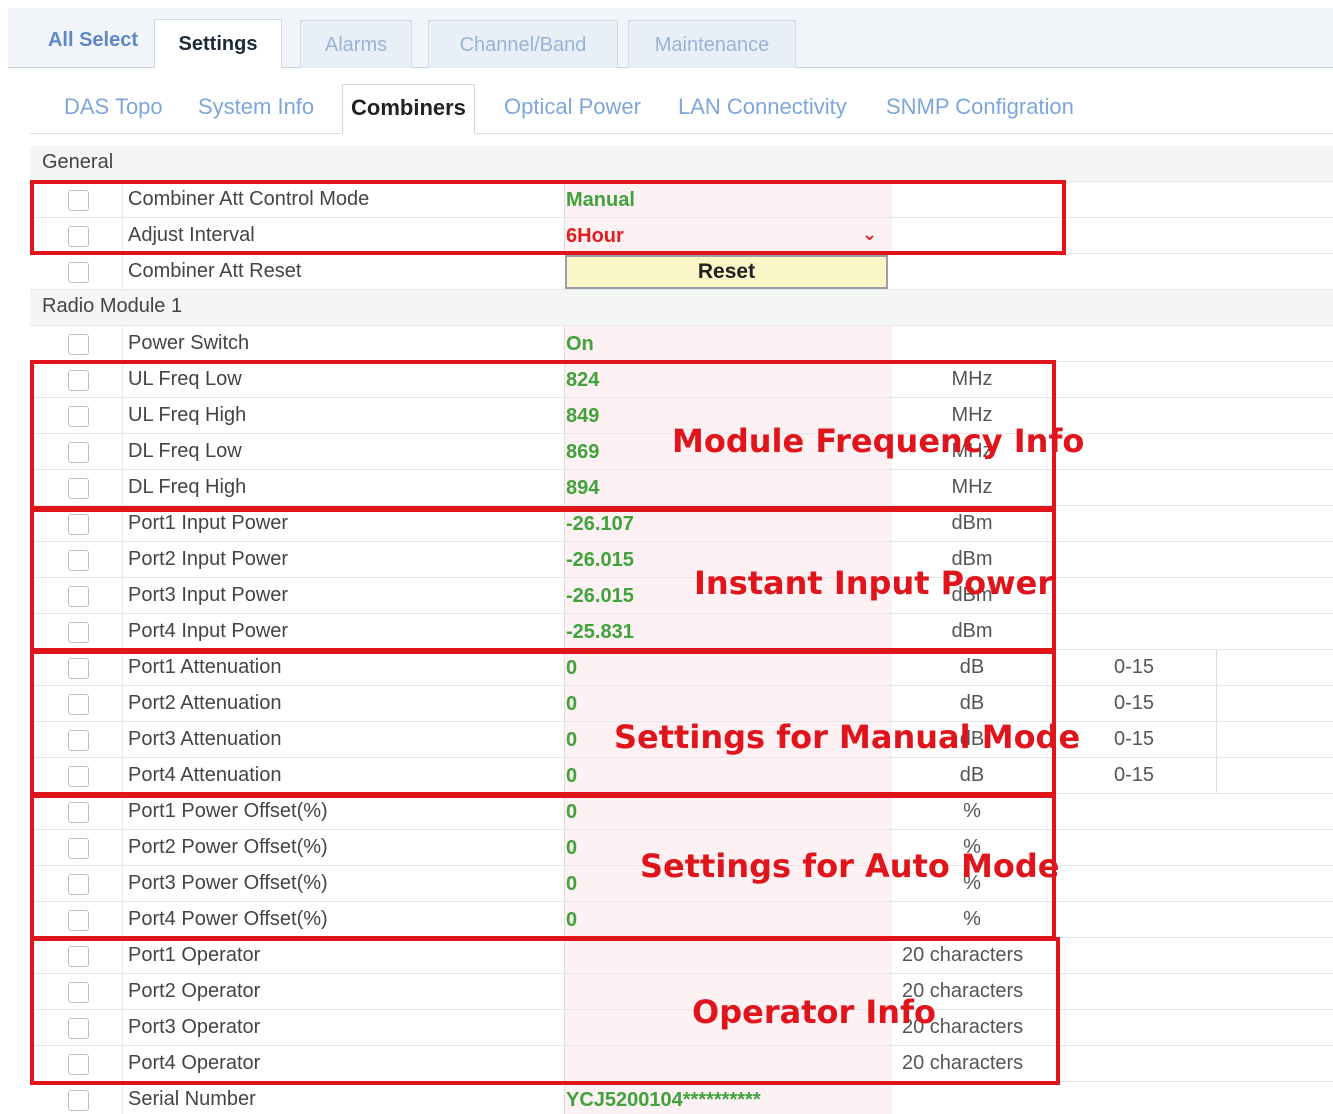 Image resolution: width=1333 pixels, height=1114 pixels. What do you see at coordinates (728, 343) in the screenshot?
I see `value-cell` at bounding box center [728, 343].